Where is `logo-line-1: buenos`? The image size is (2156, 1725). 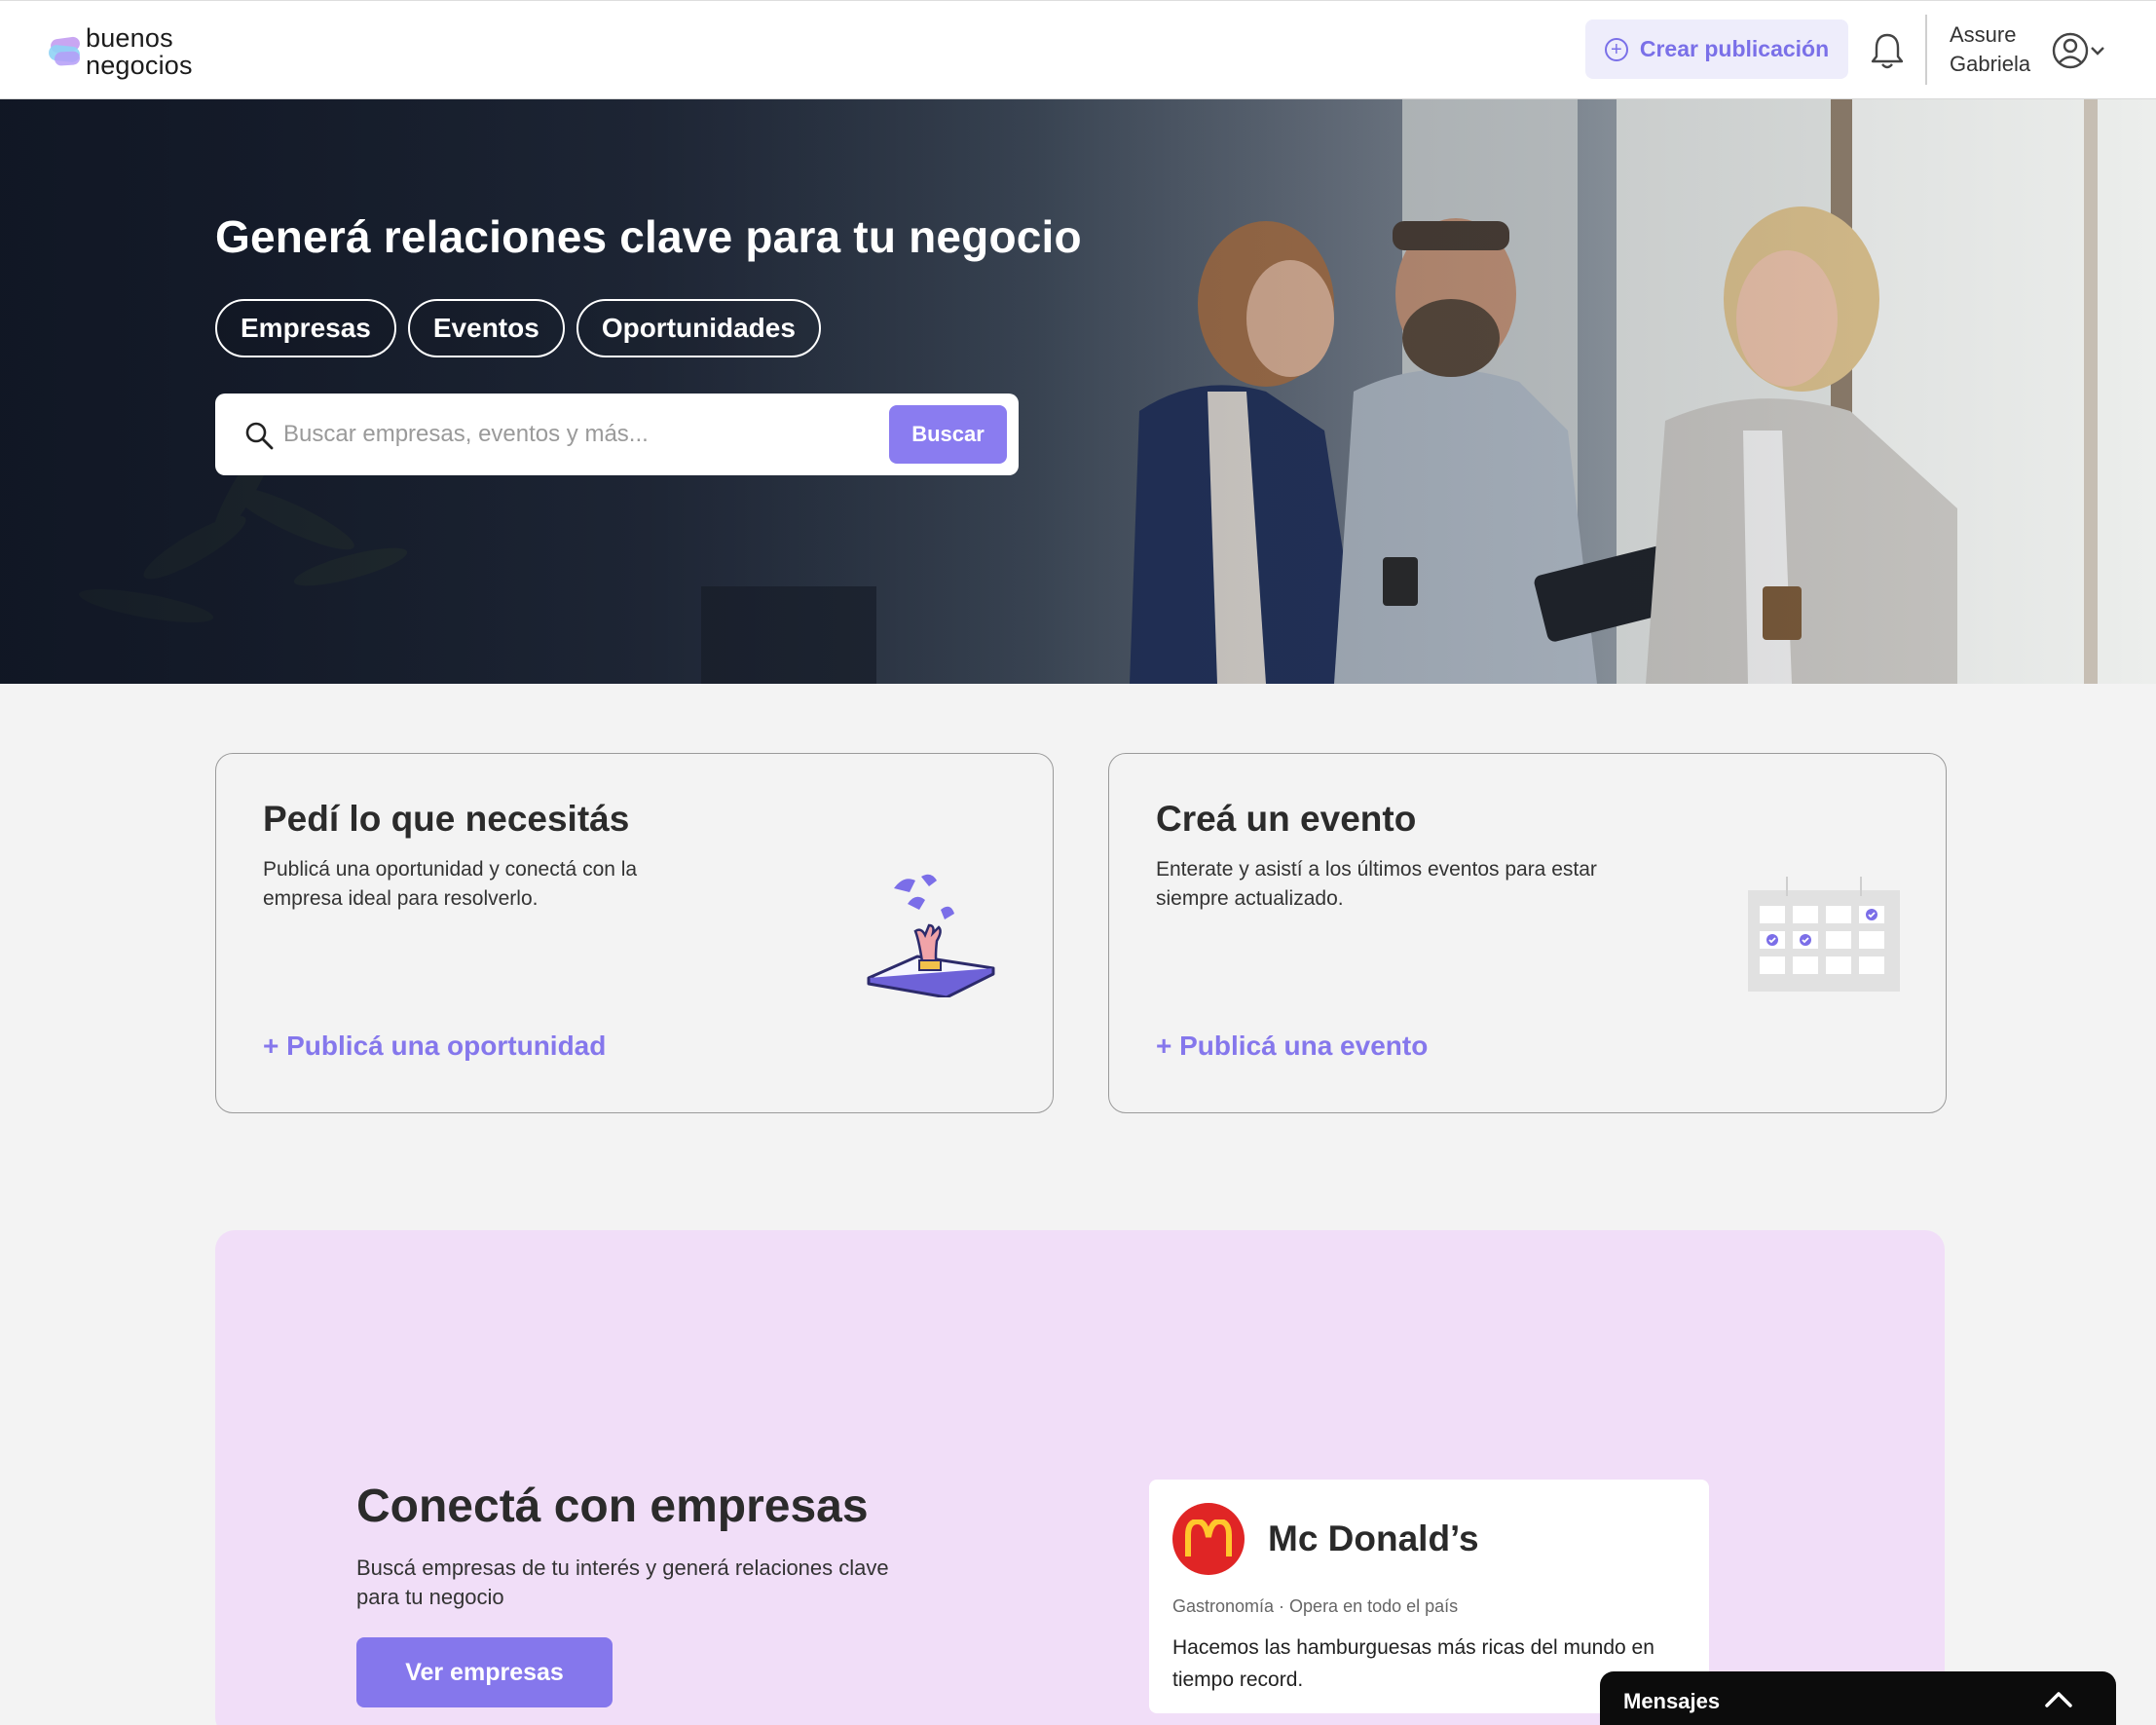
logo-line-1: buenos is located at coordinates (129, 38).